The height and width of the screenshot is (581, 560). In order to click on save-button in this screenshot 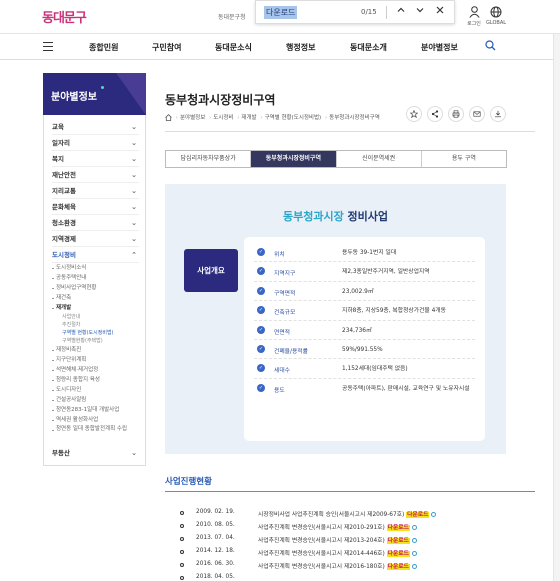, I will do `click(498, 114)`.